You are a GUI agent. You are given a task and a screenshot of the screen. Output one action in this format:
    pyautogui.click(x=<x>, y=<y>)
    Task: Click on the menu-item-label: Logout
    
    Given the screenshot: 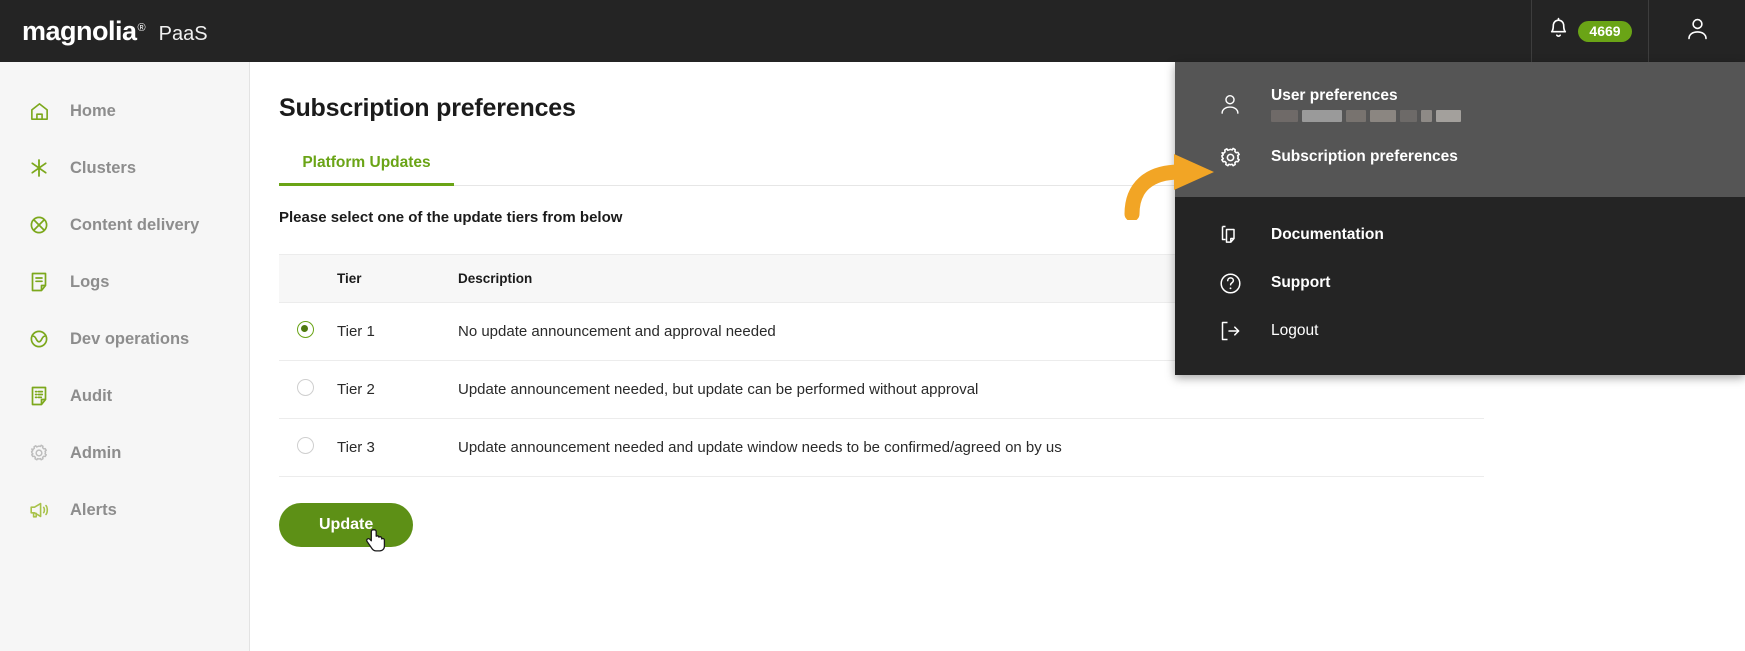 What is the action you would take?
    pyautogui.click(x=1295, y=330)
    